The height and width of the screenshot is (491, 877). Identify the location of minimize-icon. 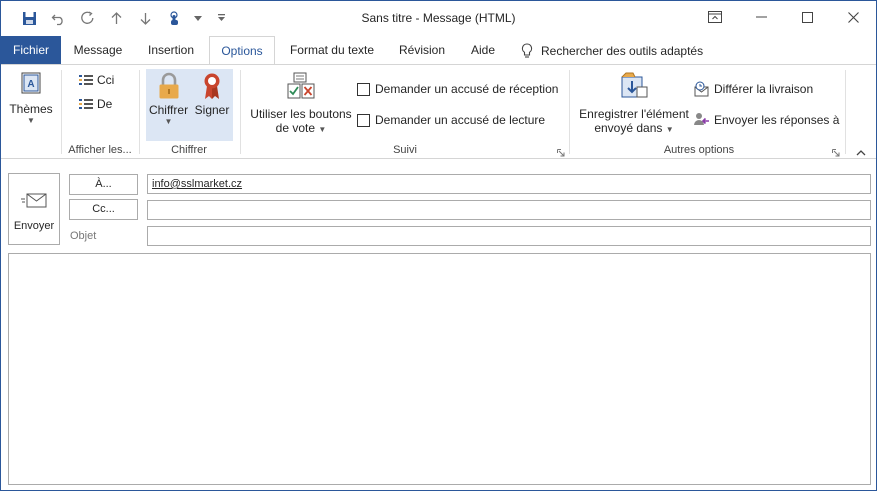
(761, 17).